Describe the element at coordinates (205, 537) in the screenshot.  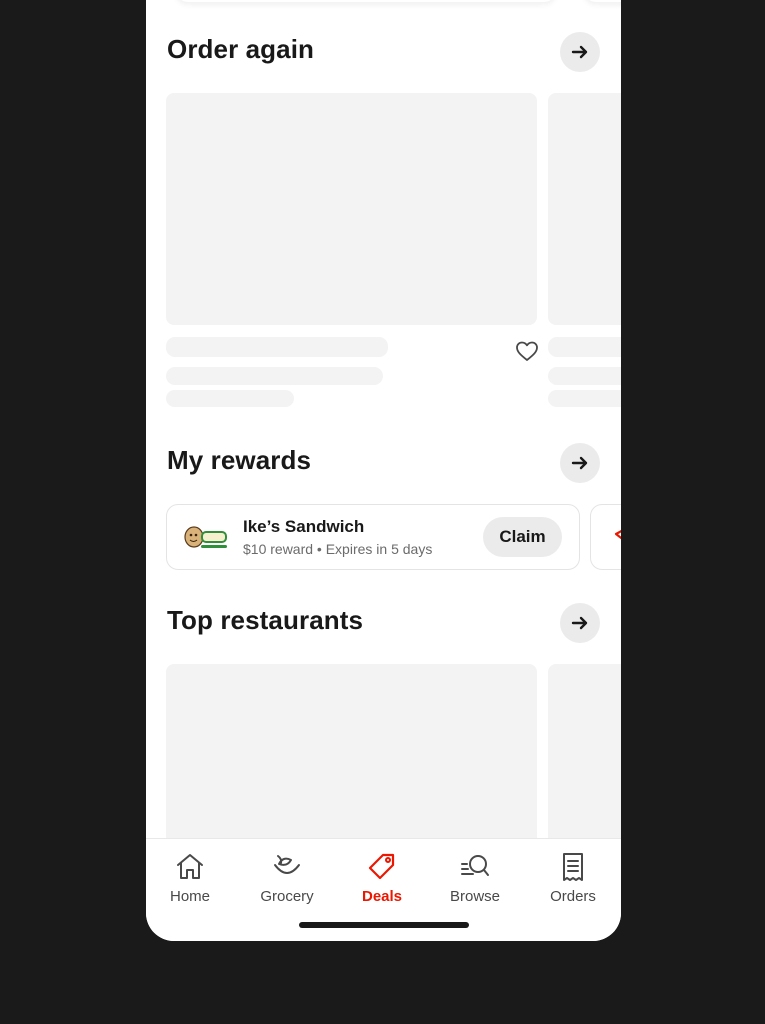
I see `ikes-logo-icon` at that location.